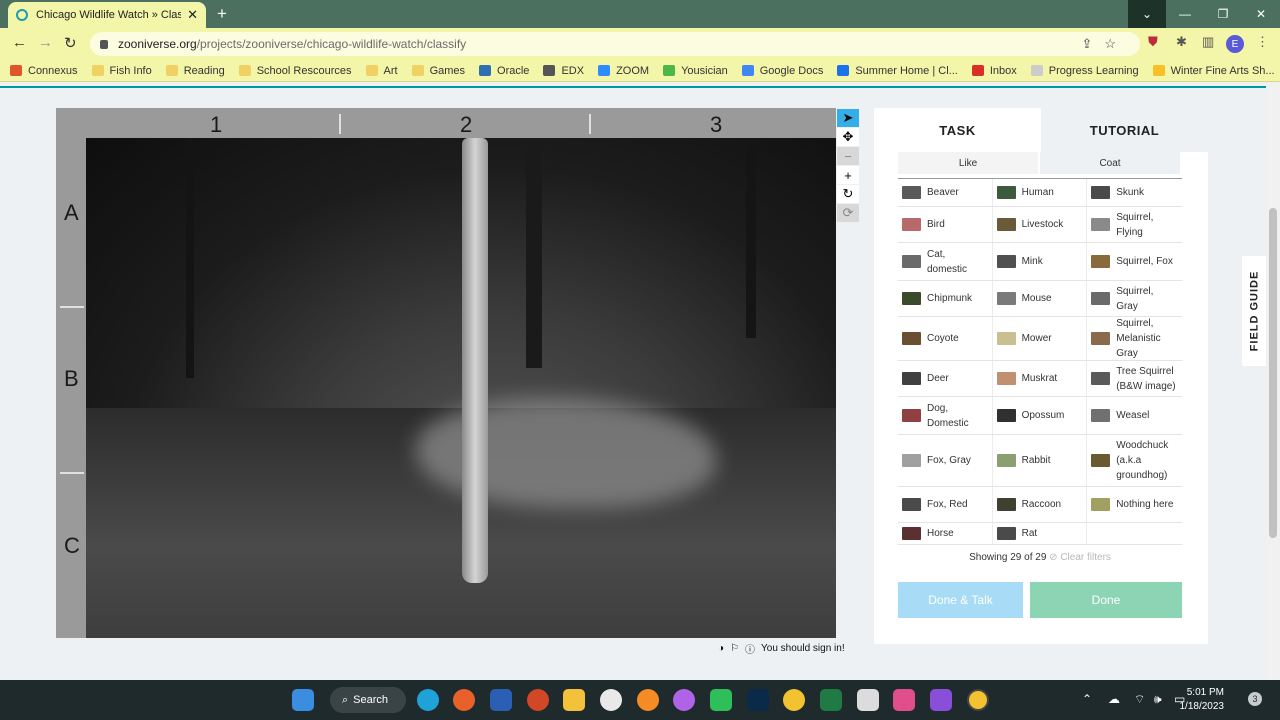 The image size is (1280, 720). I want to click on powerpoint-icon, so click(538, 700).